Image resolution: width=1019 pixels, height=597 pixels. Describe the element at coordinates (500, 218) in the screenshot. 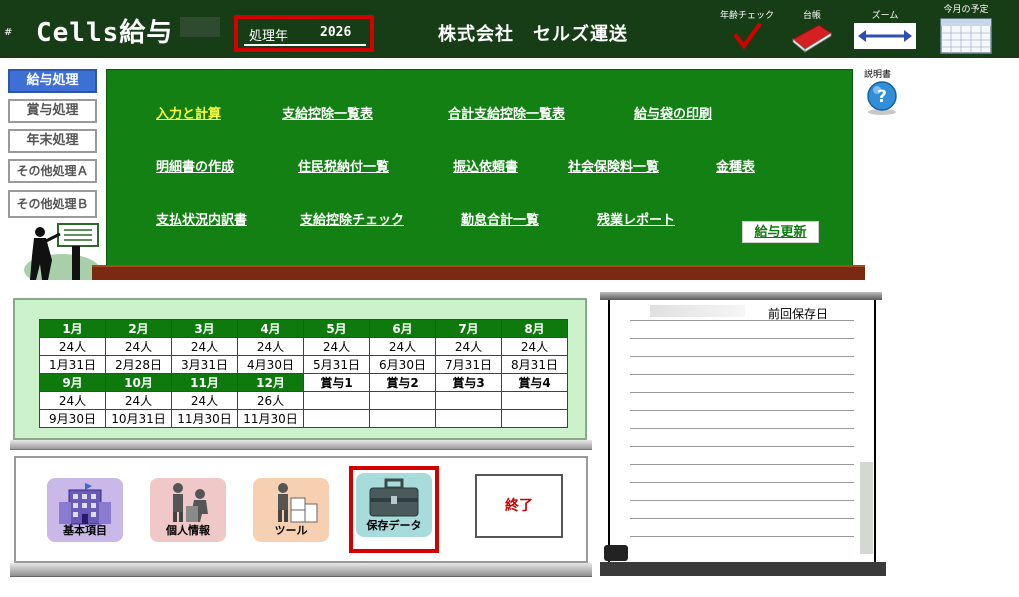

I see `link-attendance-total-list: 勤怠合計一覧` at that location.